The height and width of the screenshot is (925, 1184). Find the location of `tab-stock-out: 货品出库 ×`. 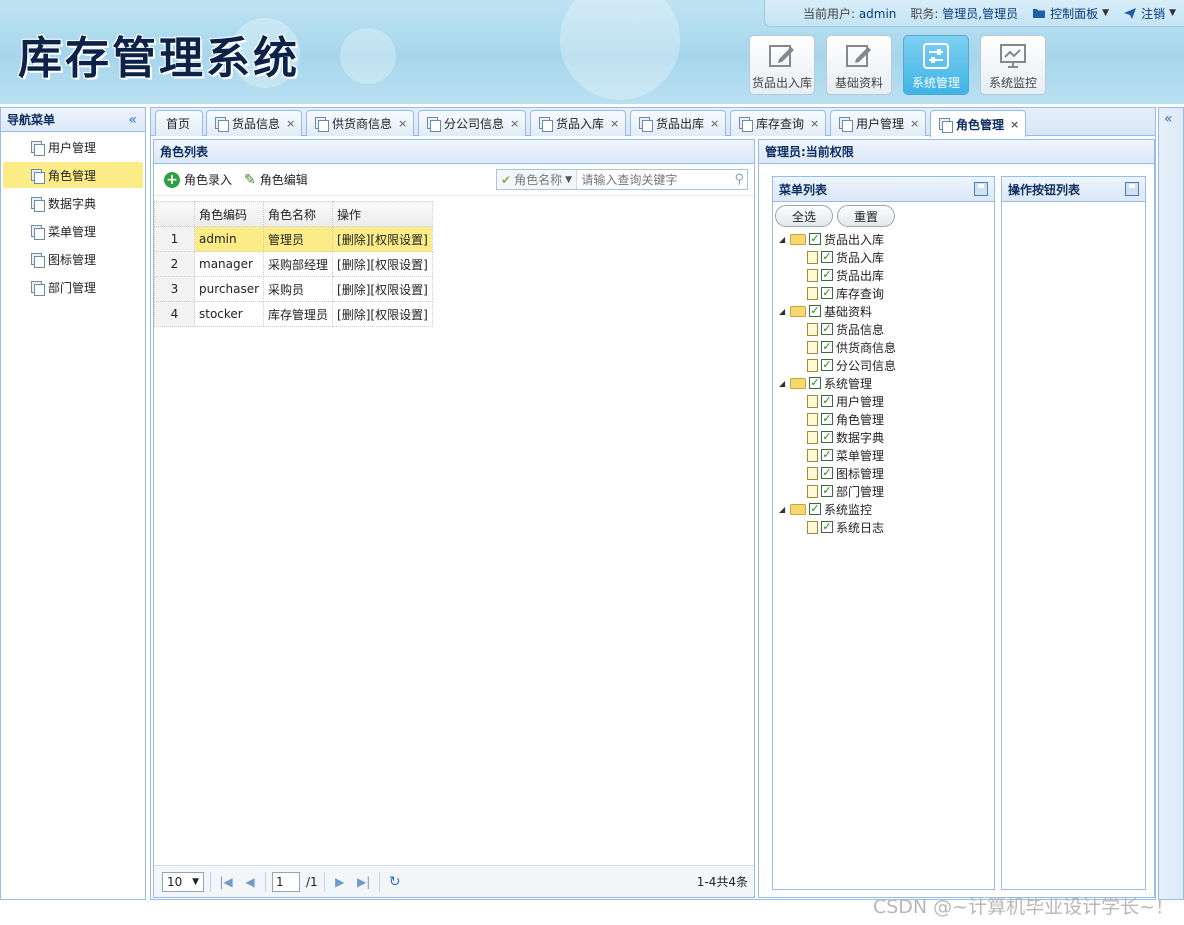

tab-stock-out: 货品出库 × is located at coordinates (678, 123).